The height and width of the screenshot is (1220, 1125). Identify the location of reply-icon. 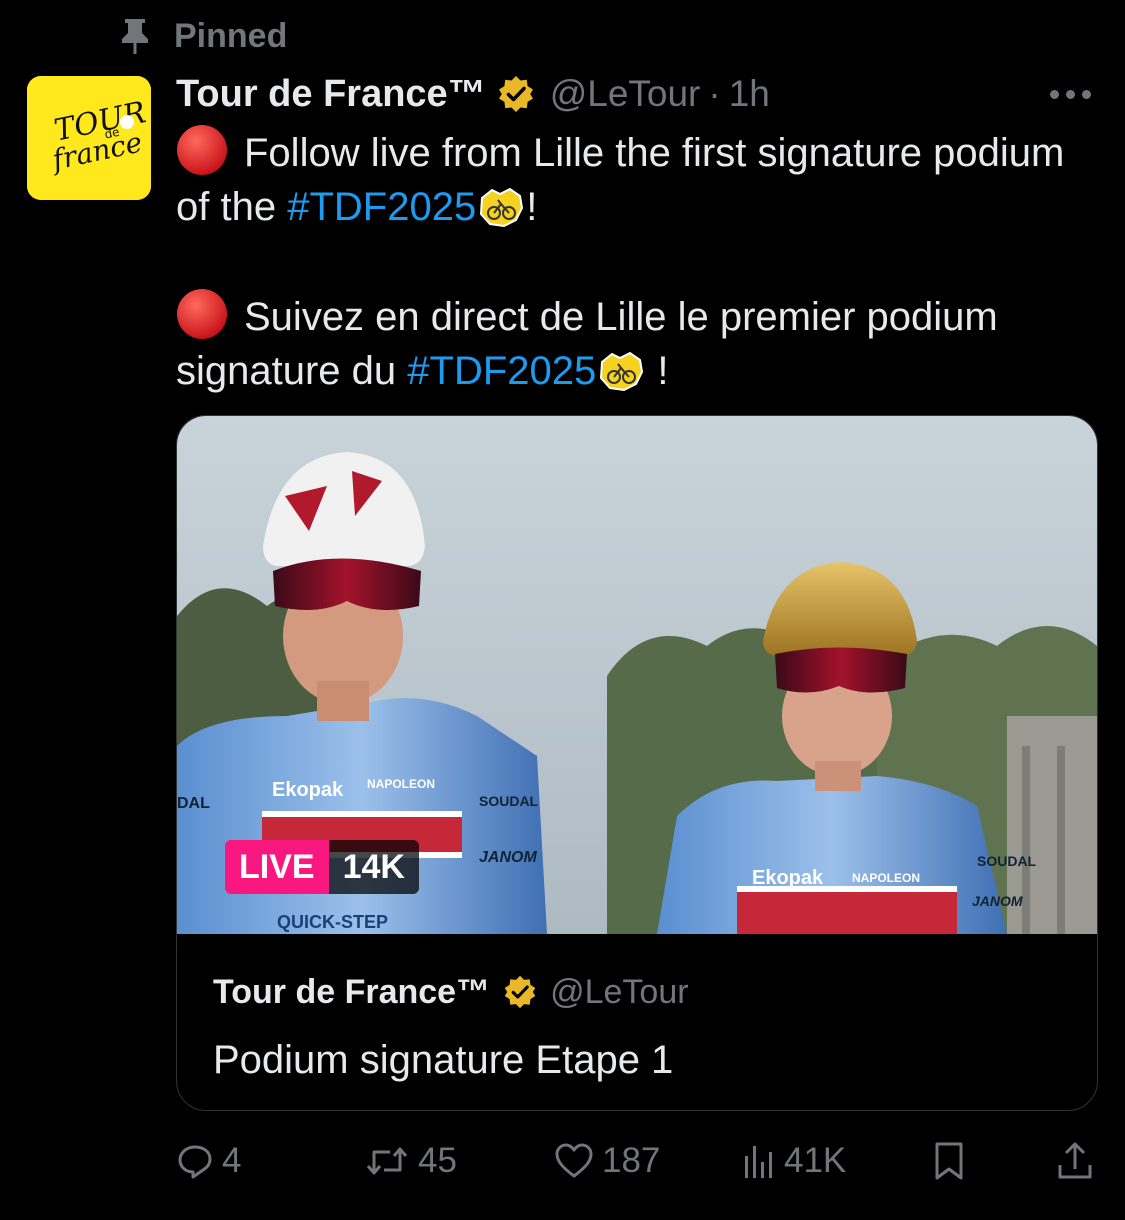
(195, 1162).